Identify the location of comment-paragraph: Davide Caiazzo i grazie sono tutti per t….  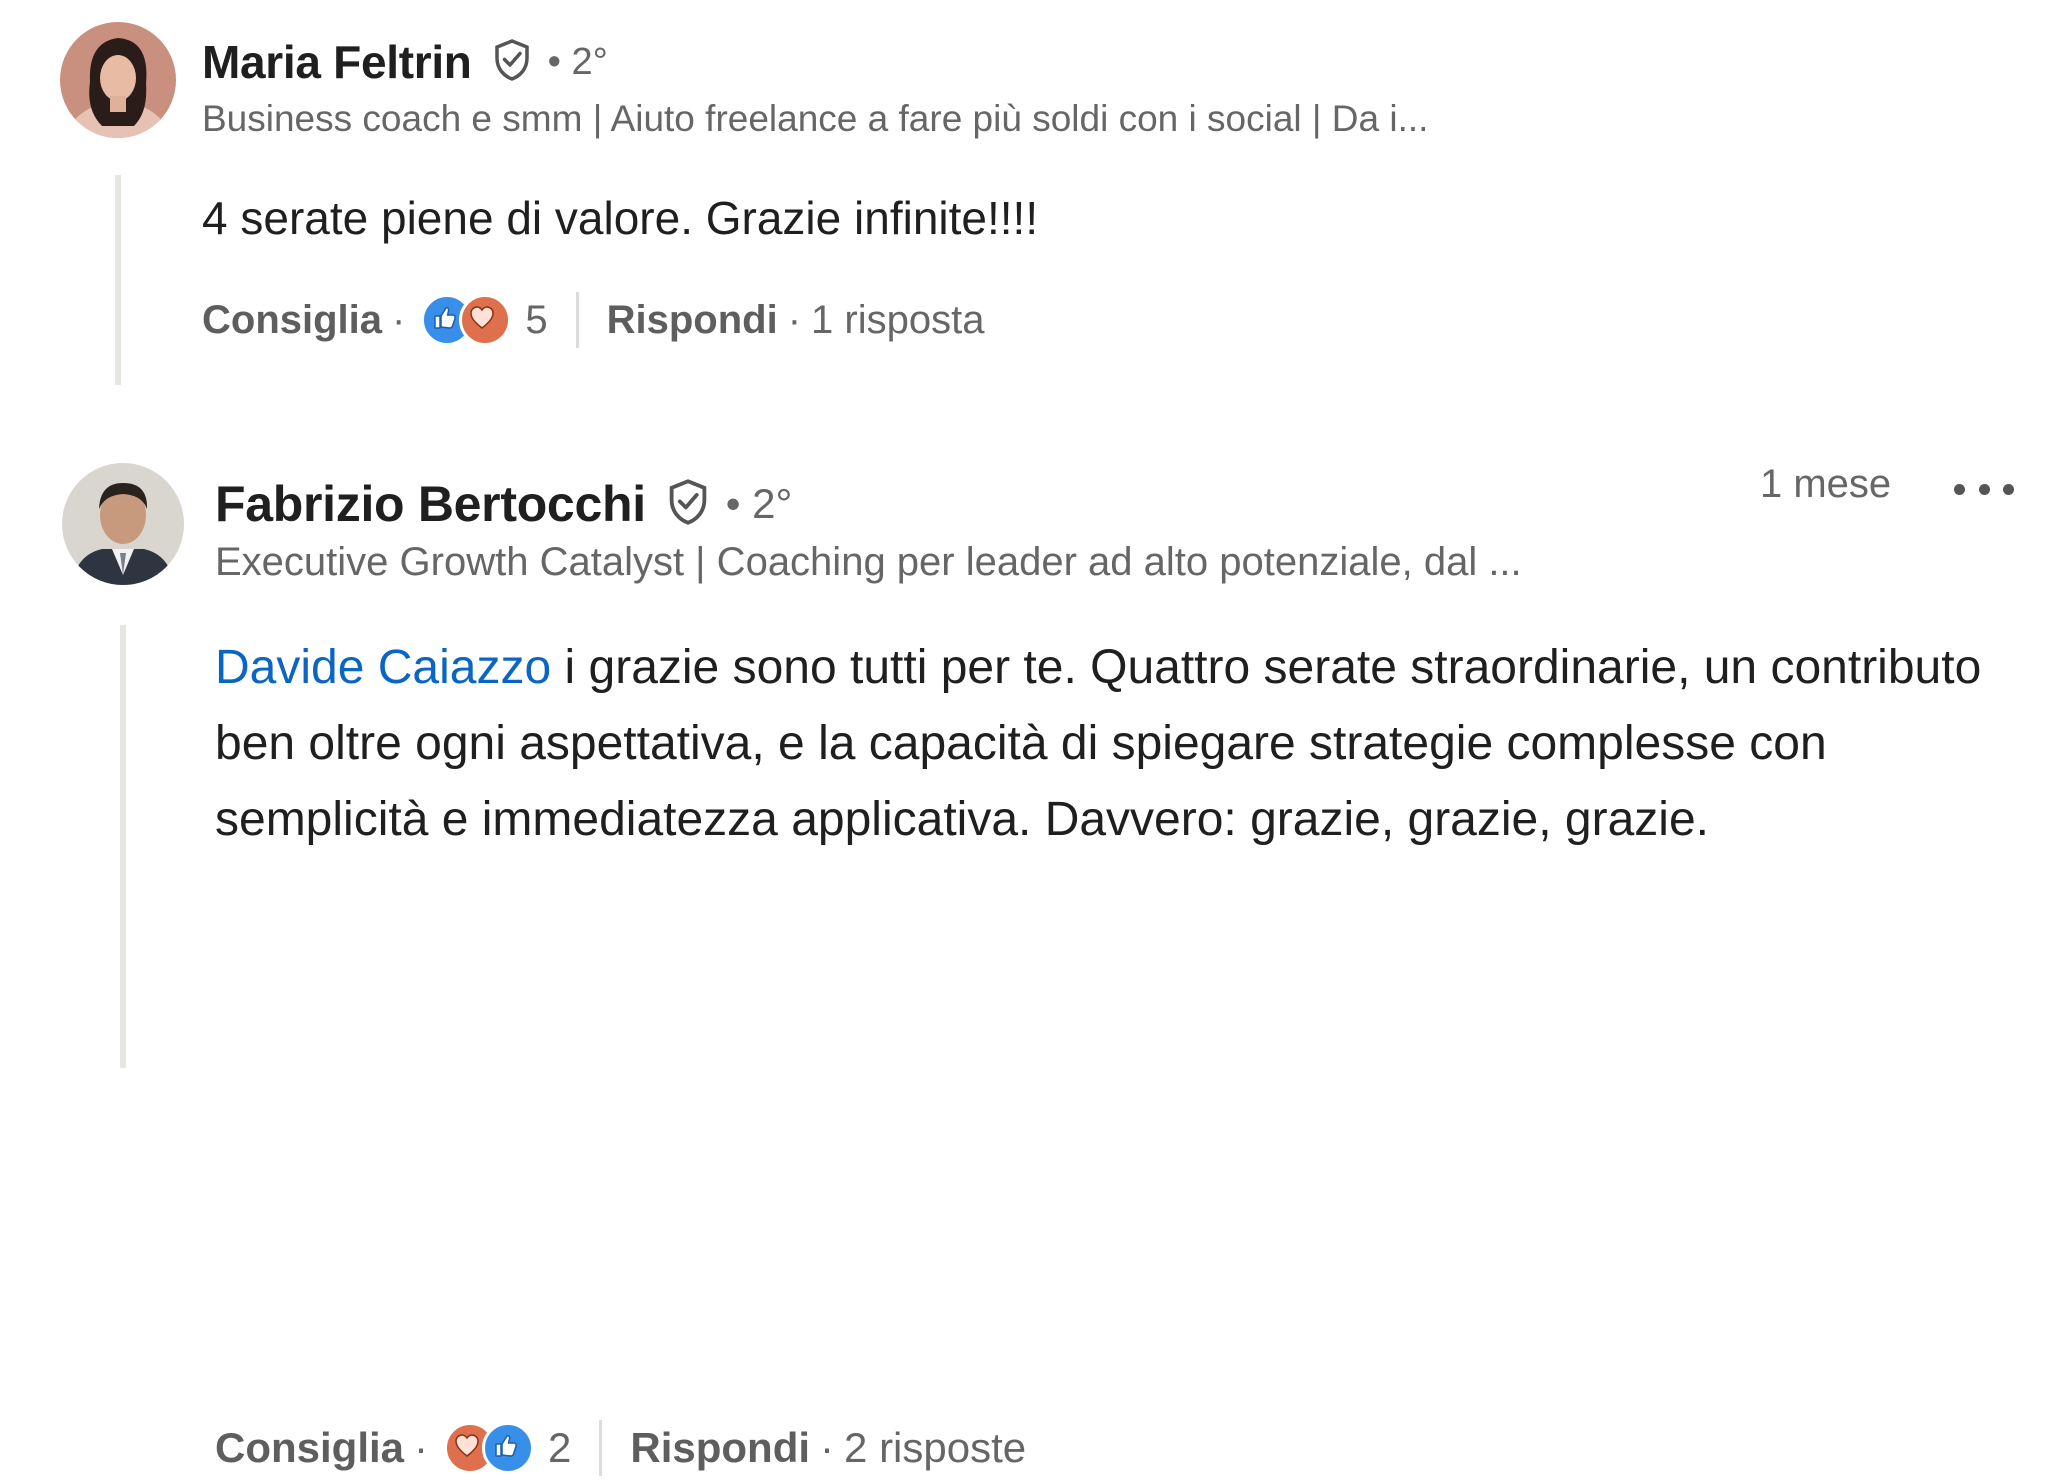
(1125, 744).